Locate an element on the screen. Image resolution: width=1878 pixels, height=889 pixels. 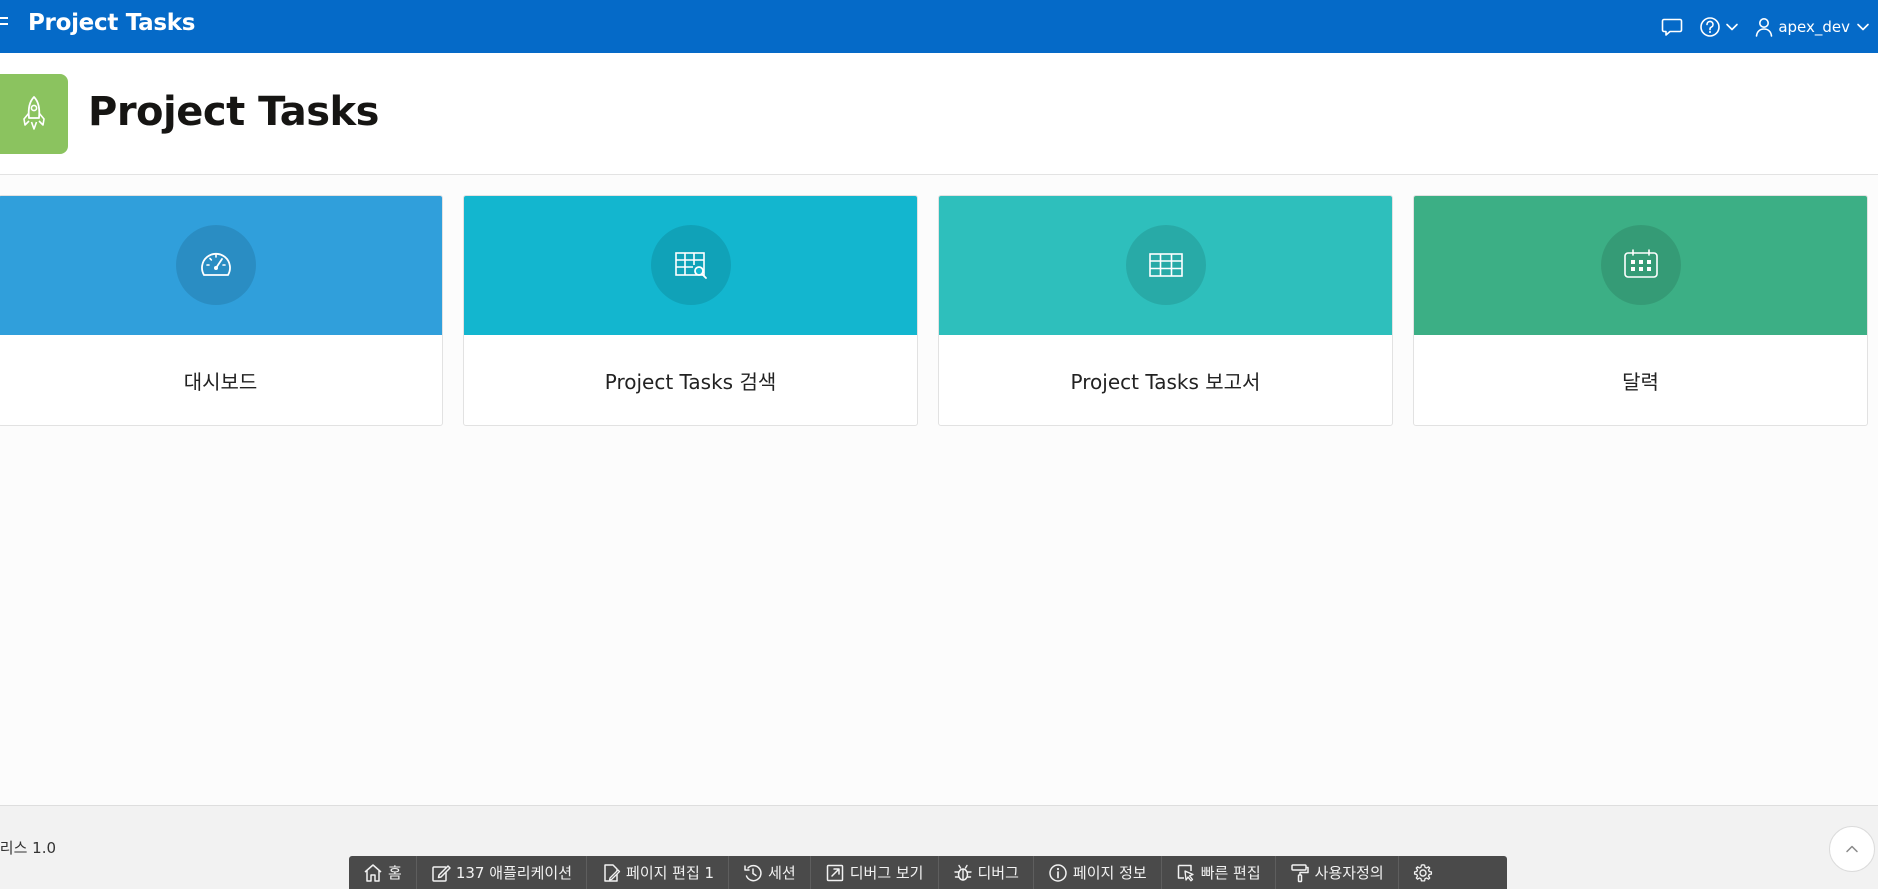
devbar-label: 페이지 편집 1 is located at coordinates (670, 873).